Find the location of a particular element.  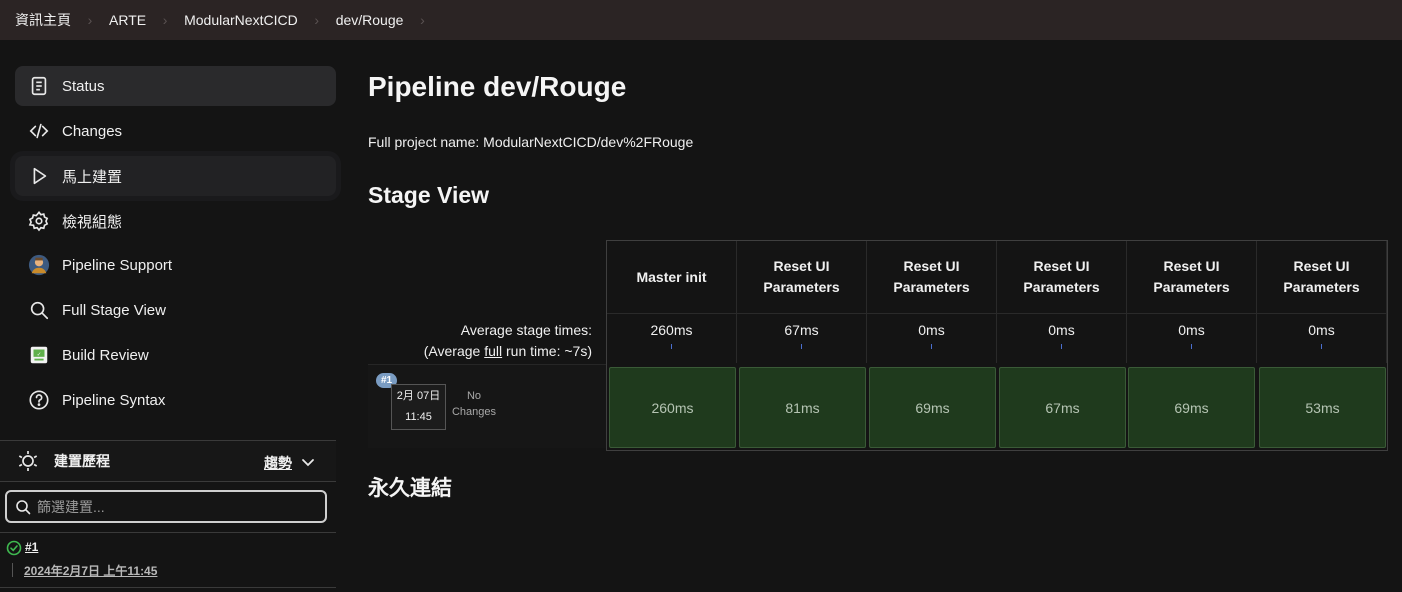

sidebar-item-label: 檢視組態 is located at coordinates (92, 222).